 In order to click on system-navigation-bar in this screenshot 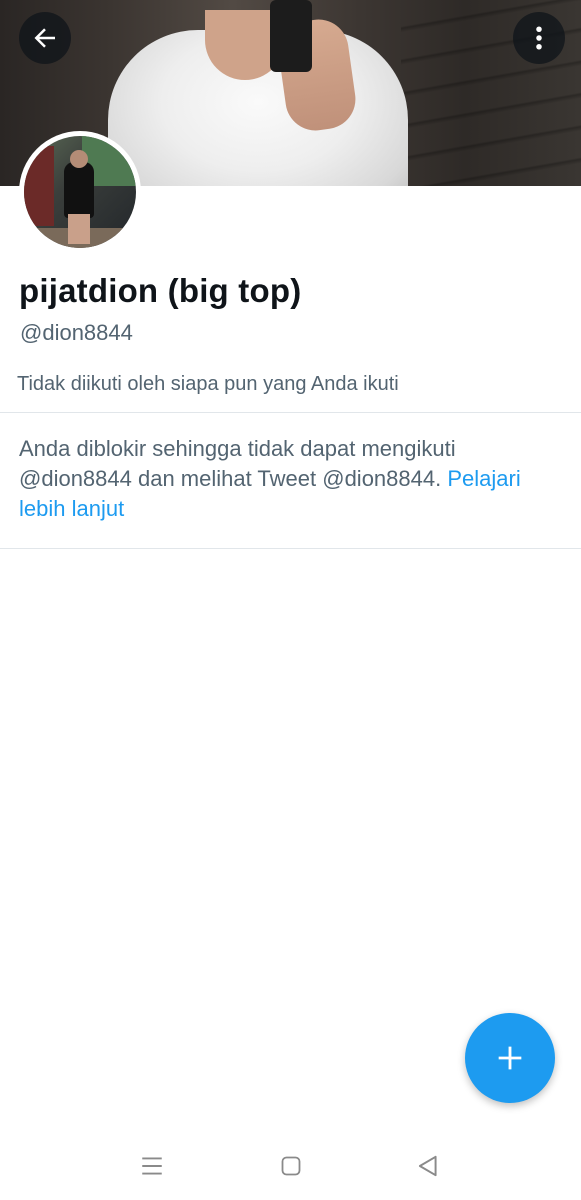, I will do `click(290, 1165)`.